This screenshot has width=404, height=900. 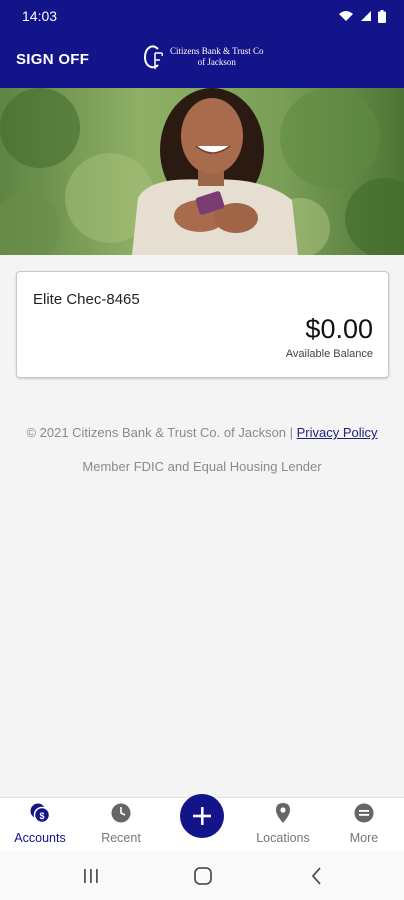 What do you see at coordinates (346, 16) in the screenshot?
I see `wifi-icon` at bounding box center [346, 16].